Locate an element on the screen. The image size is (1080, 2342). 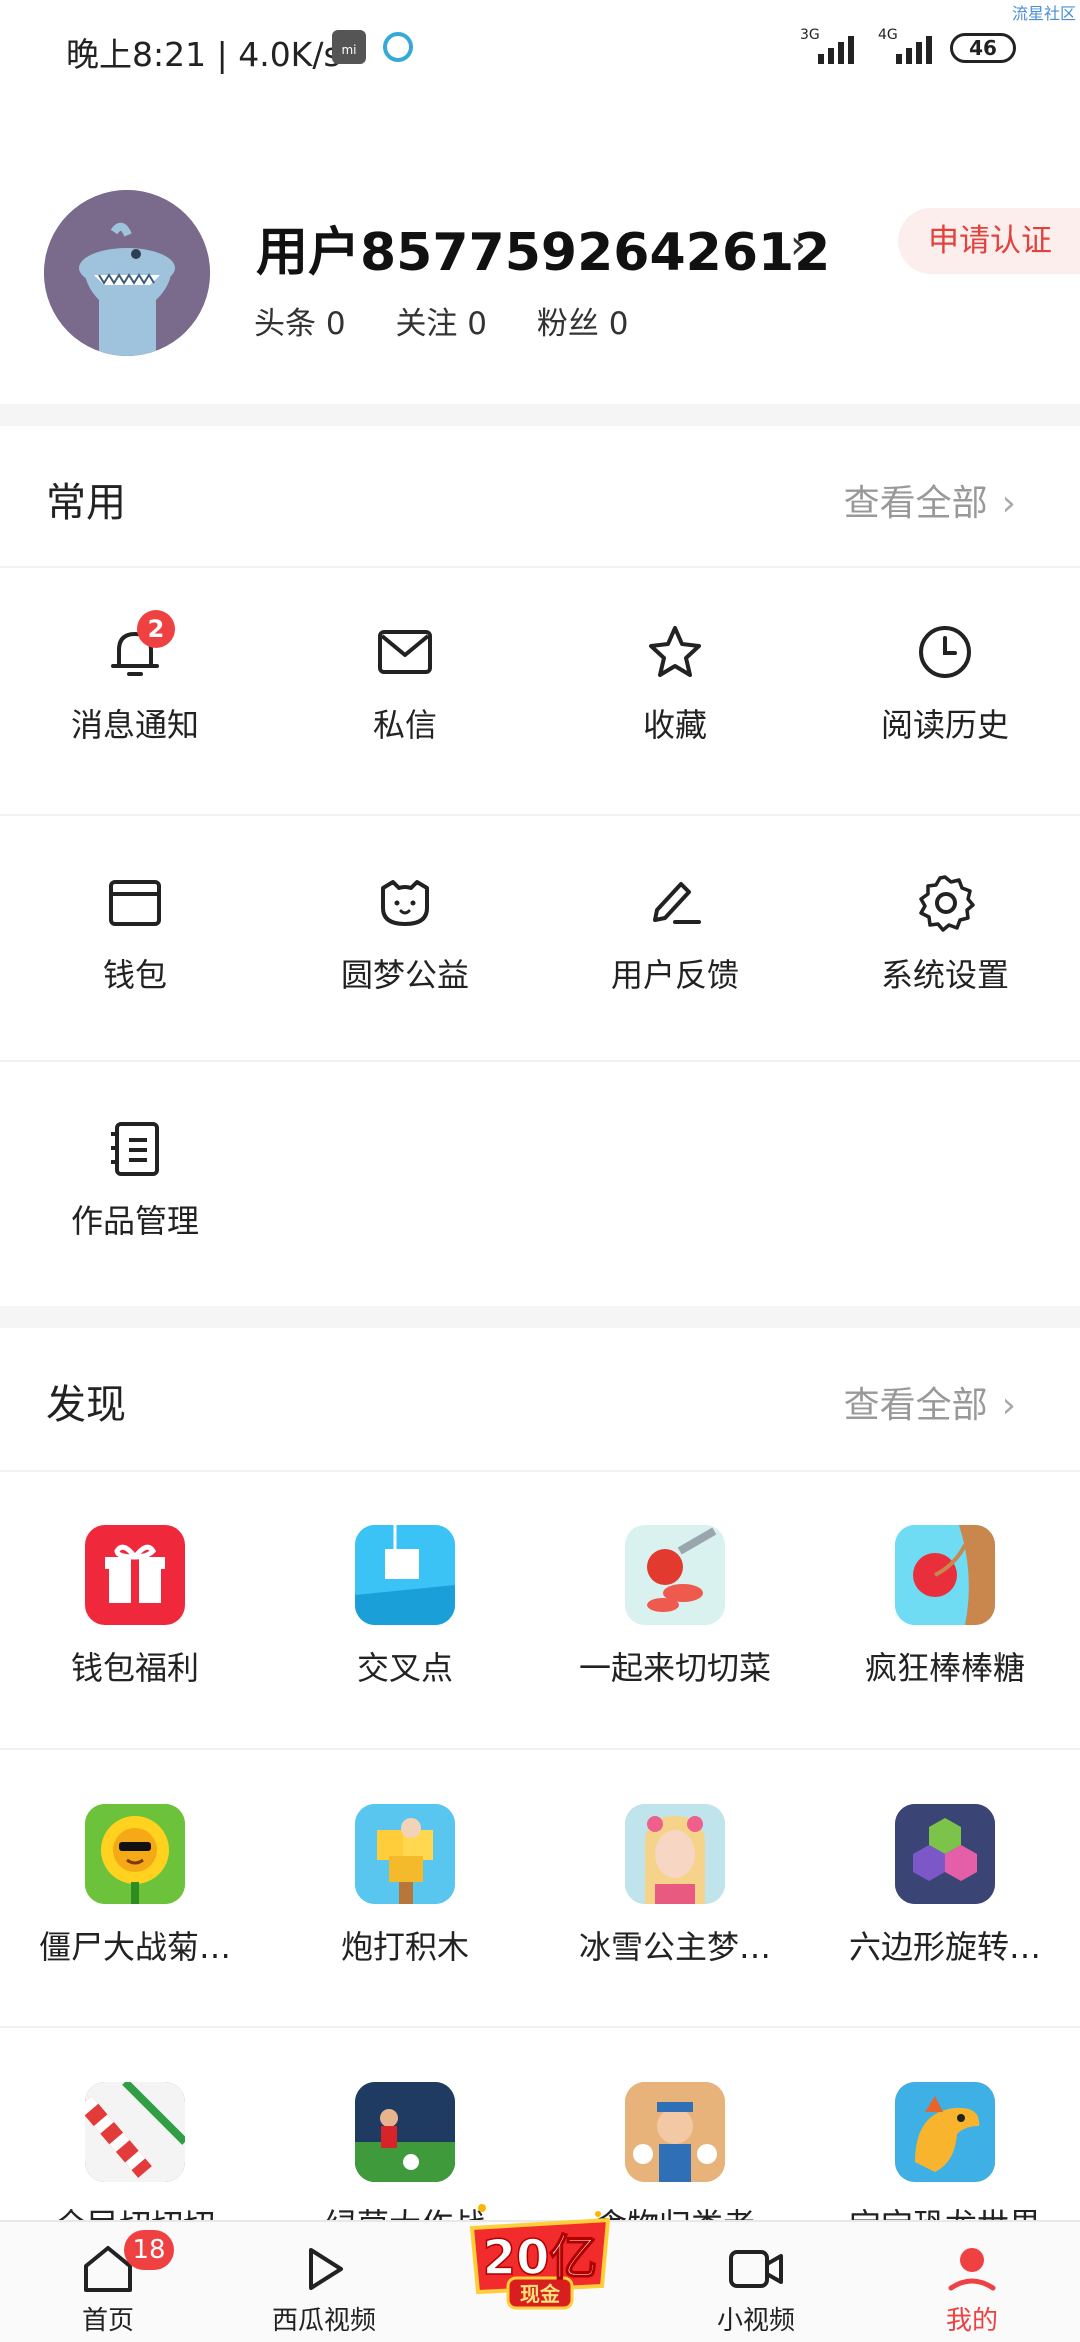
app-label: 一起来切切菜 is located at coordinates (674, 1668).